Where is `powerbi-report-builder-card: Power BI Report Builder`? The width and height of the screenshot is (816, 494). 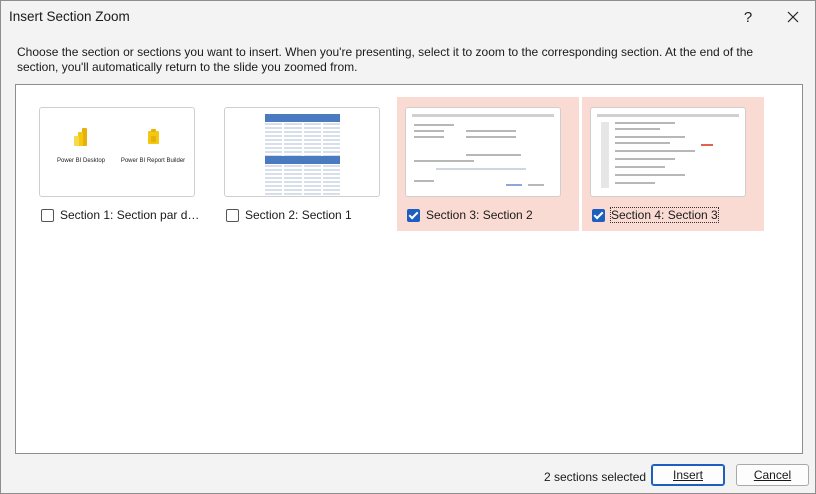 powerbi-report-builder-card: Power BI Report Builder is located at coordinates (153, 154).